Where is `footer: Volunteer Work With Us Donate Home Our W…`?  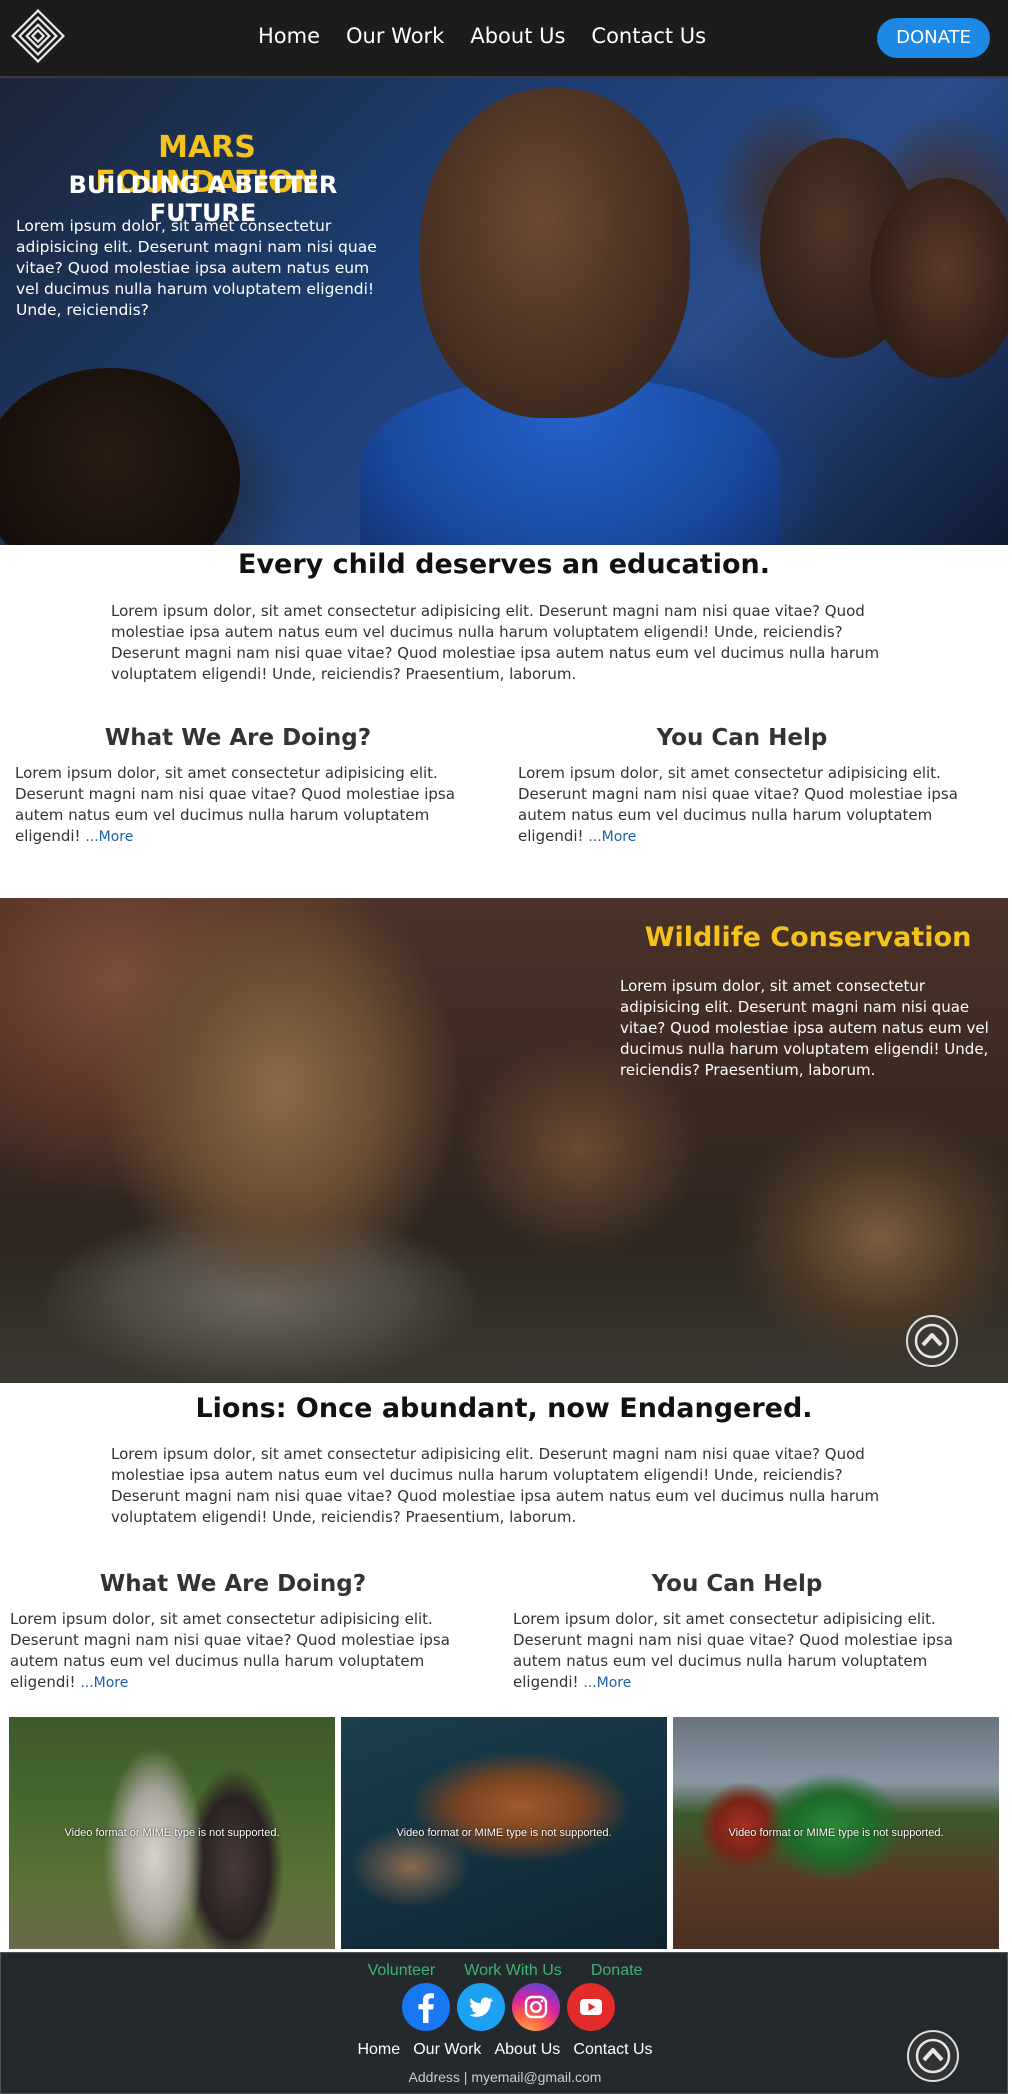
footer: Volunteer Work With Us Donate Home Our W… is located at coordinates (504, 2023).